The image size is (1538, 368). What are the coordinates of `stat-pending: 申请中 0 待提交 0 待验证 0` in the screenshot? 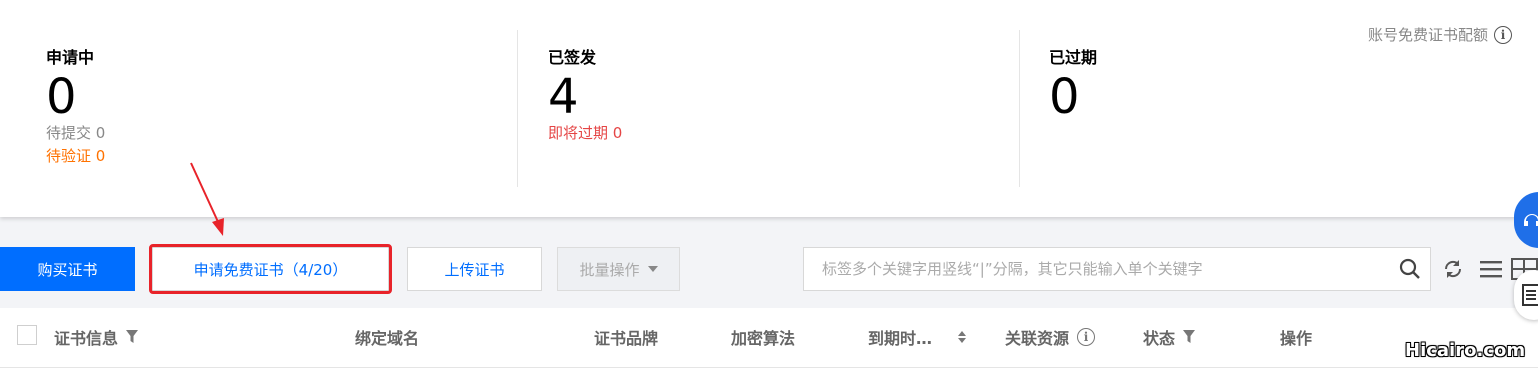 It's located at (75, 106).